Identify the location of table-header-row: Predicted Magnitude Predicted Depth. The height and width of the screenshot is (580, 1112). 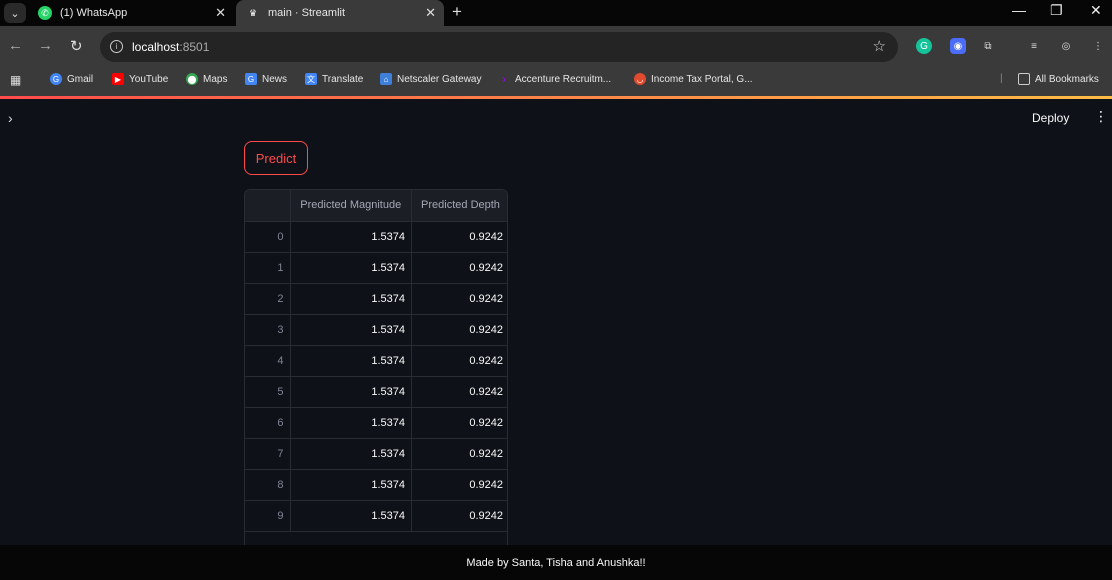
(376, 206).